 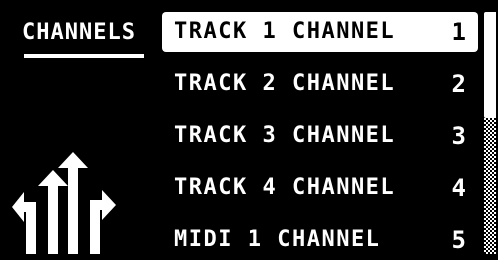 I want to click on list-item-track-4-channel: TRACK 4 CHANNEL 4, so click(x=320, y=188).